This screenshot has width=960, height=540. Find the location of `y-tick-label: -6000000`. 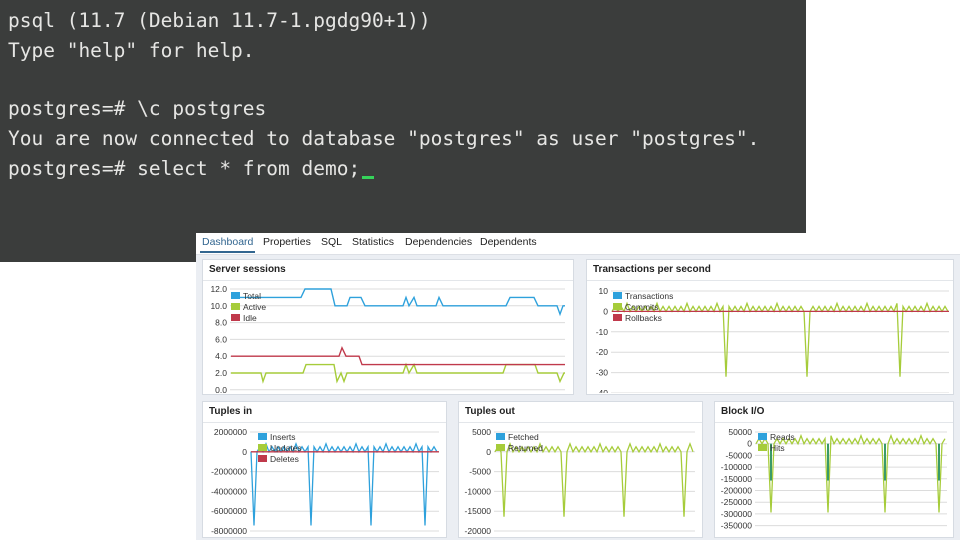

y-tick-label: -6000000 is located at coordinates (229, 511).